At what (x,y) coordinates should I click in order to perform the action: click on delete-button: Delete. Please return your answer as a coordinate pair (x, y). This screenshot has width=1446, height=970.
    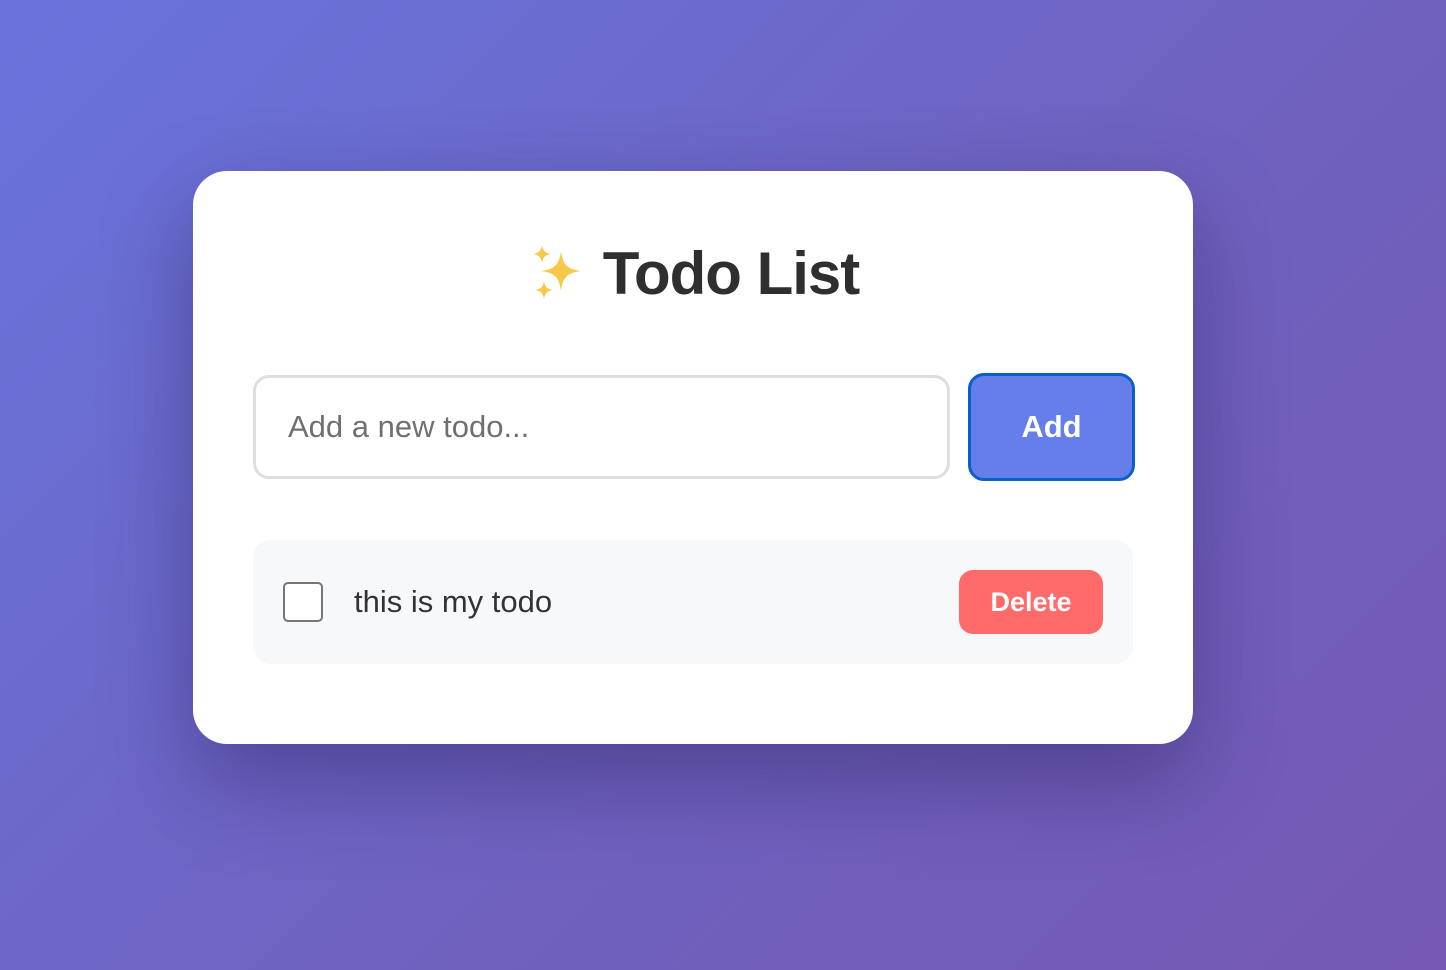
    Looking at the image, I should click on (1031, 602).